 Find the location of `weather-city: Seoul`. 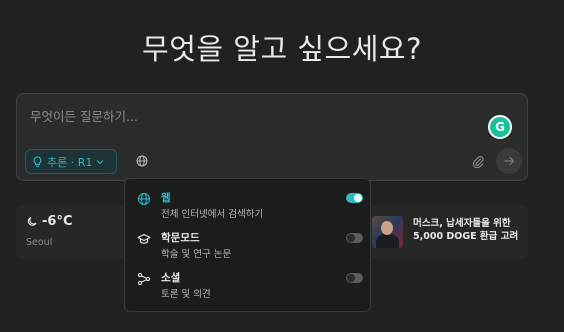

weather-city: Seoul is located at coordinates (39, 242).